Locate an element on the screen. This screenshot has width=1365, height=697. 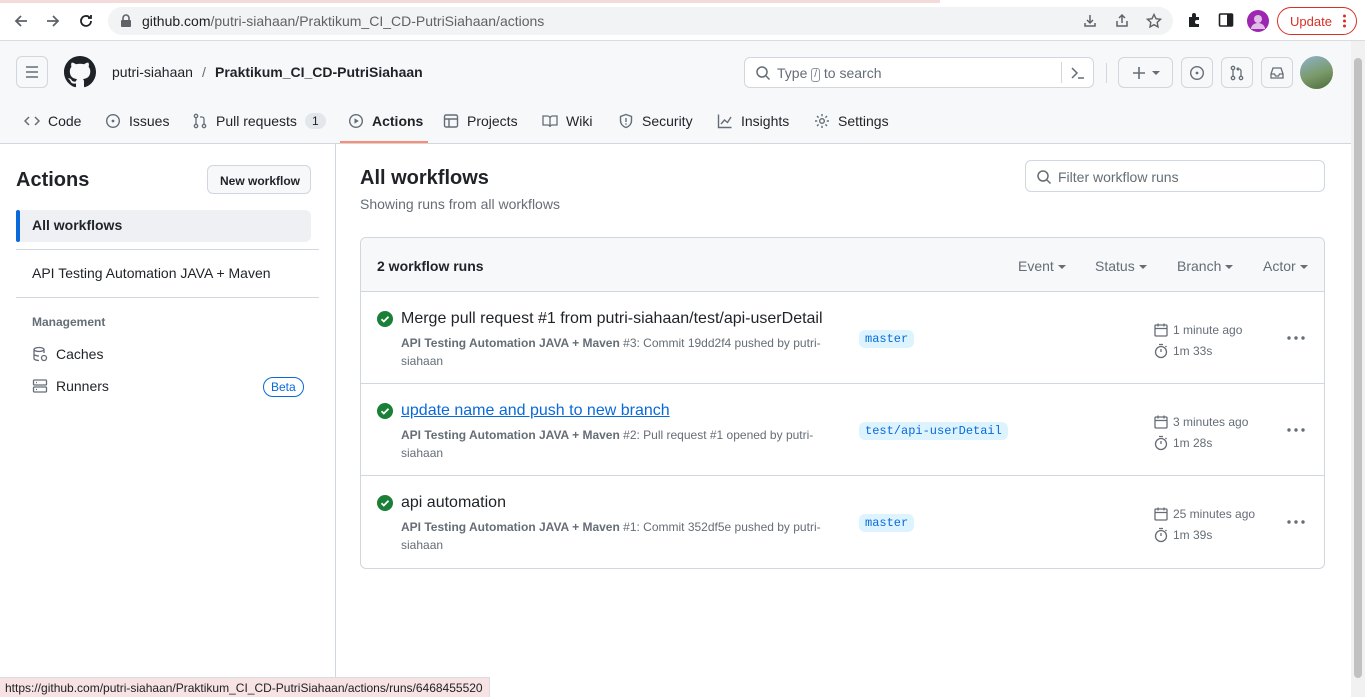
browser-profile-avatar is located at coordinates (1258, 21).